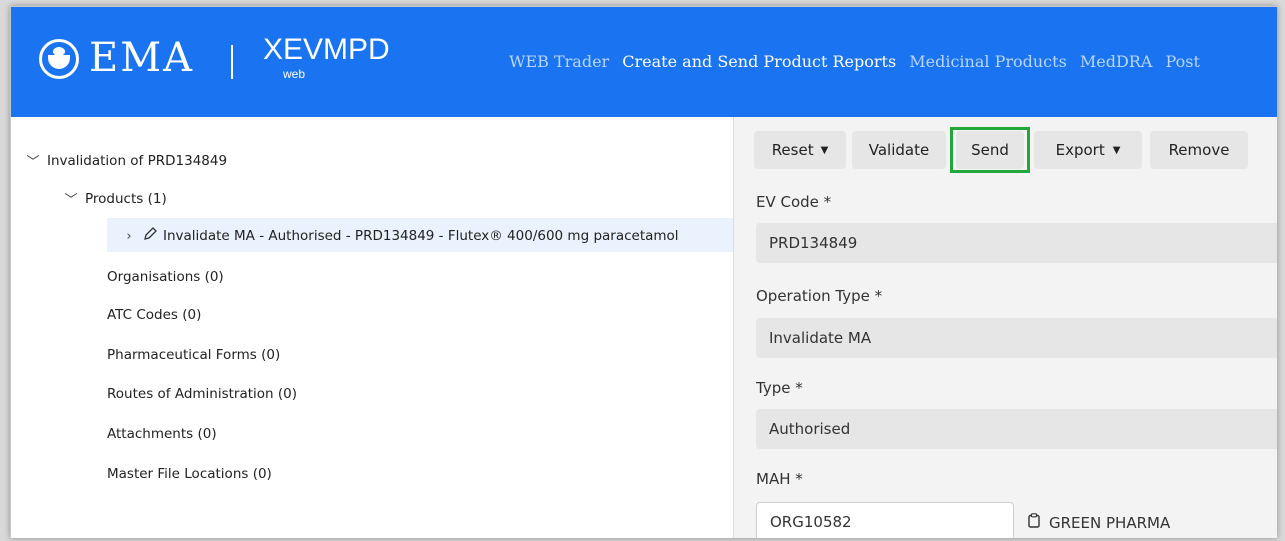  I want to click on tree-routes: Routes of Administration (0), so click(202, 394).